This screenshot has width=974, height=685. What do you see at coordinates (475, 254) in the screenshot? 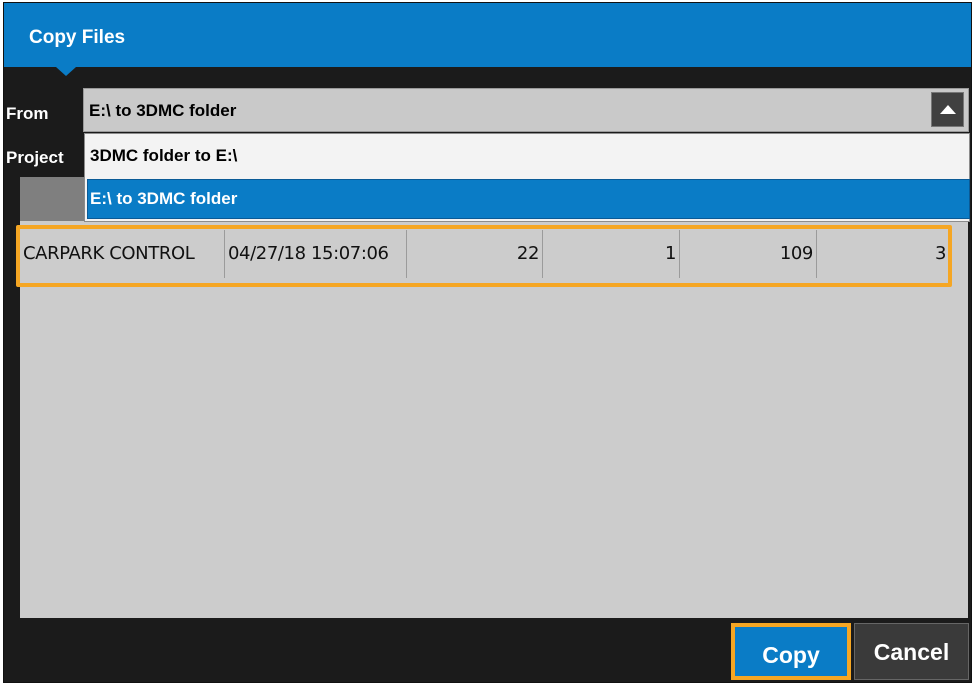
I see `cell-value-1: 22` at bounding box center [475, 254].